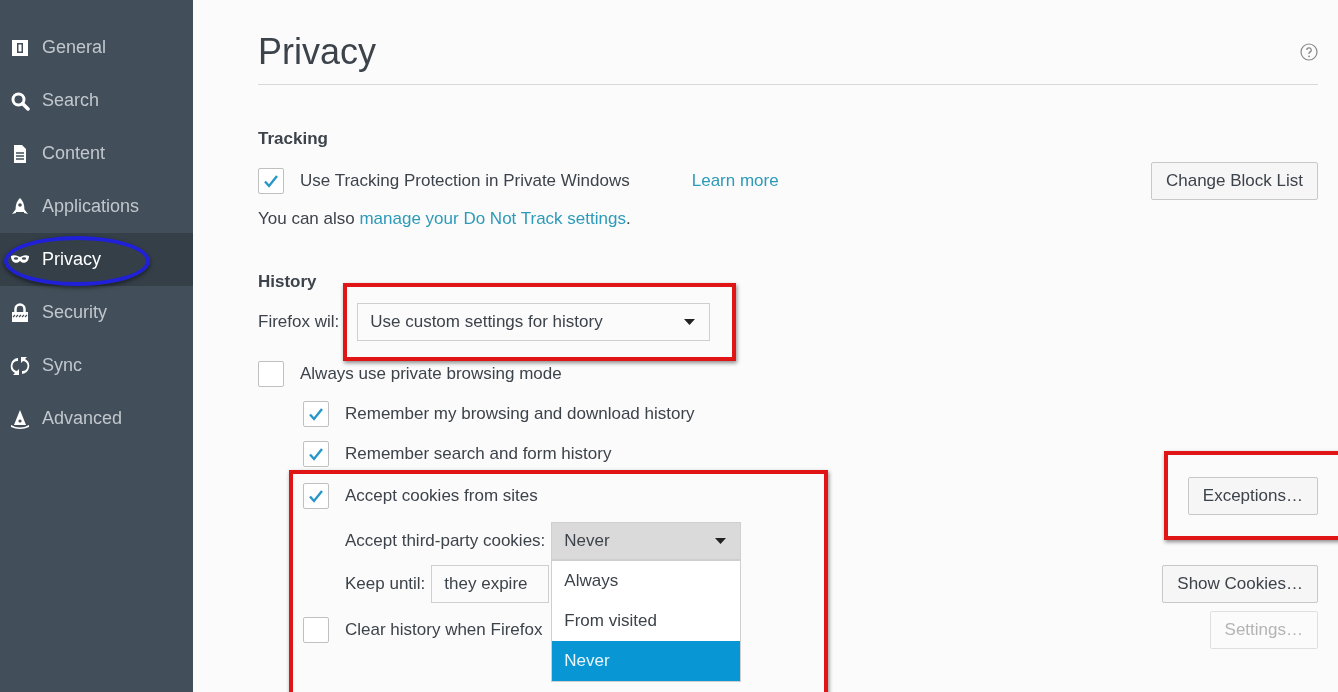 The width and height of the screenshot is (1338, 692). Describe the element at coordinates (646, 541) in the screenshot. I see `third-party-cookies-dropdown: Never` at that location.